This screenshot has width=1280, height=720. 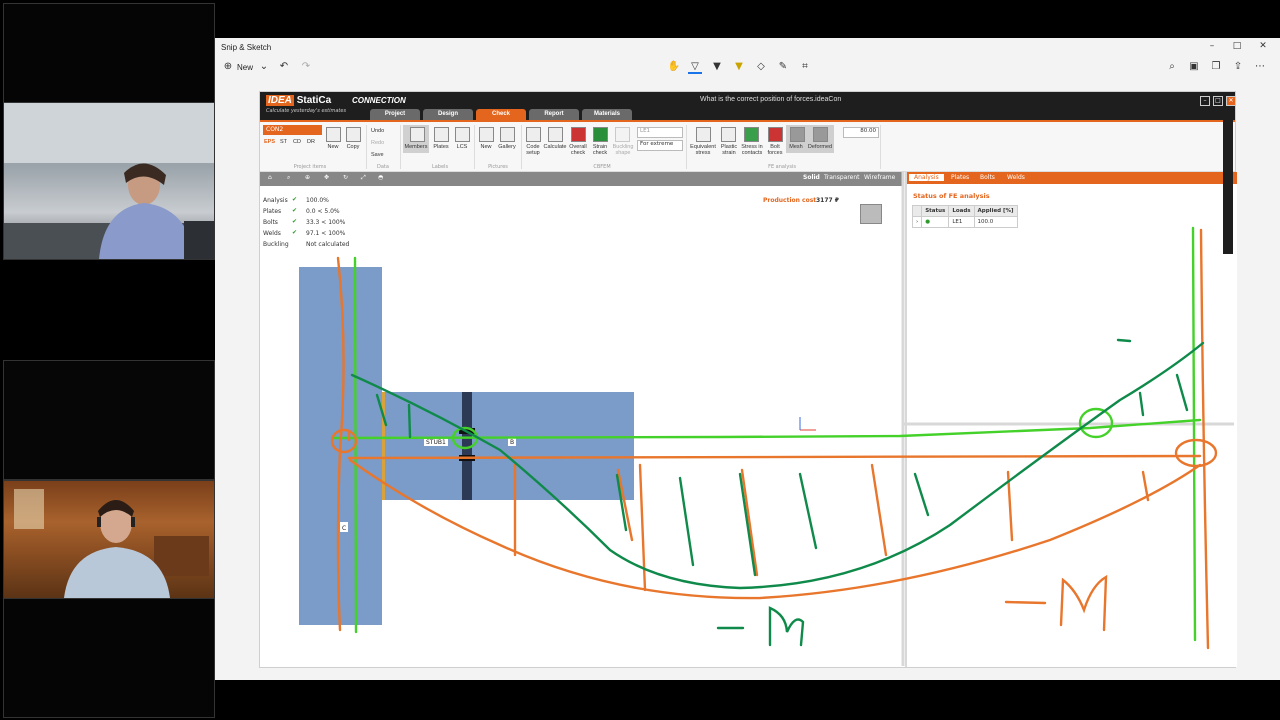 I want to click on axis-gizmo-icon, so click(x=807, y=424).